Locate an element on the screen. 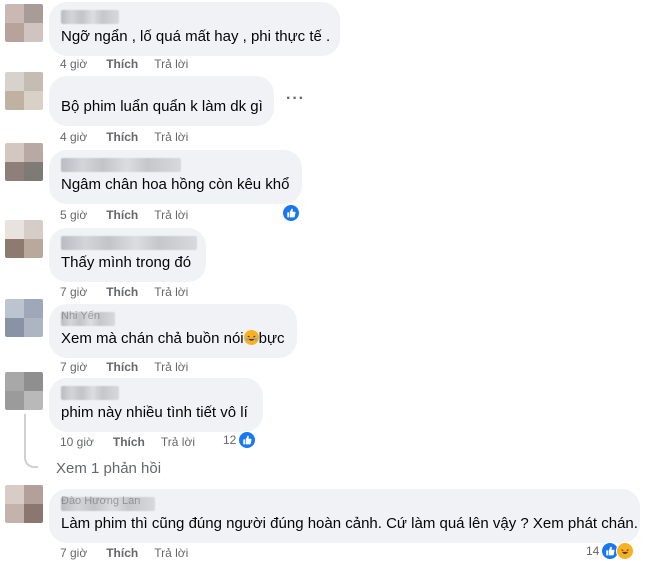  author-row: Nhi Yến is located at coordinates (173, 318).